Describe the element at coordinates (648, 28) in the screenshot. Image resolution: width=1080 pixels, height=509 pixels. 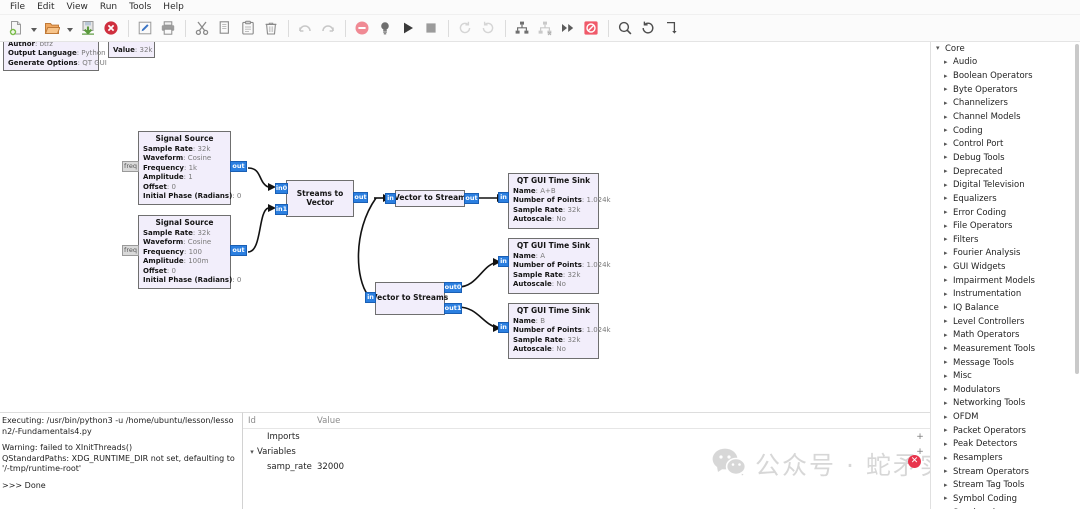
I see `reload-circle-icon` at that location.